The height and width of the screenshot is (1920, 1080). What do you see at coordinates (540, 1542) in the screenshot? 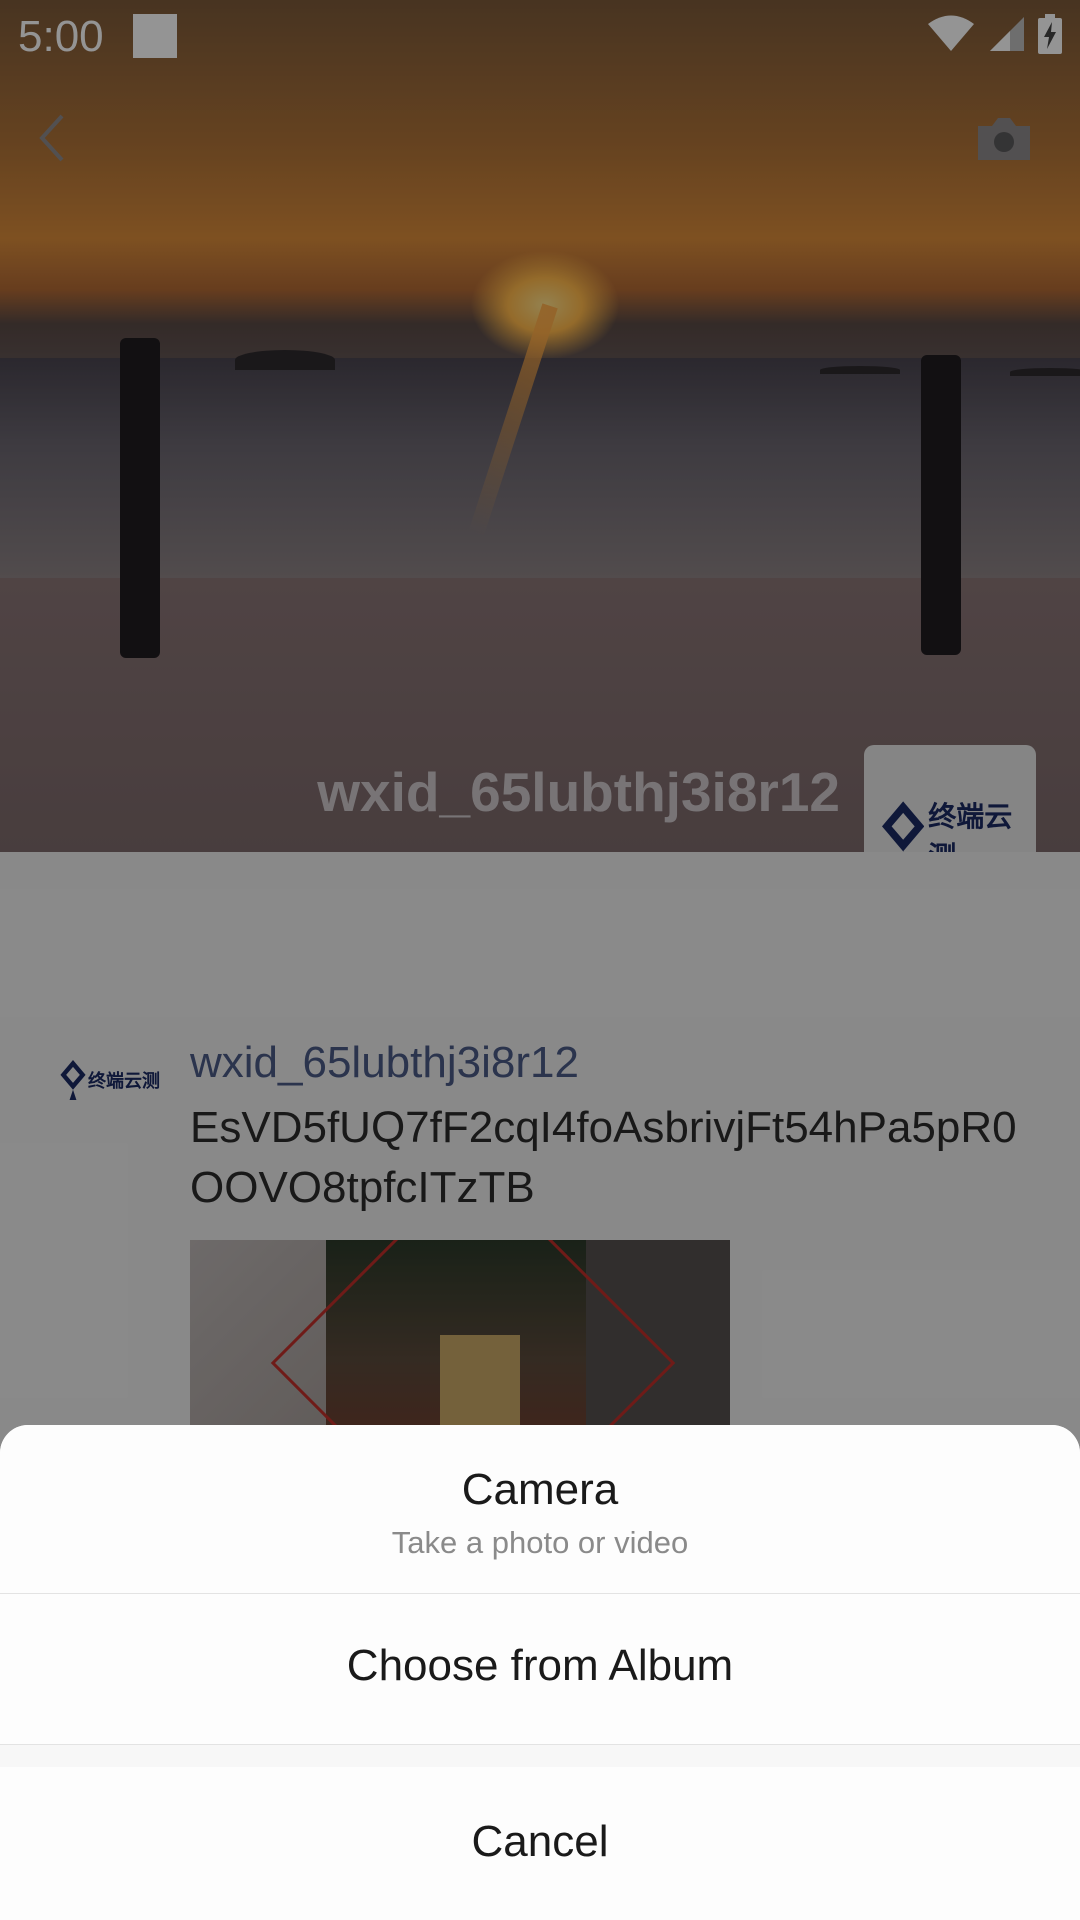
I see `camera-option-subtitle: Take a photo or video` at bounding box center [540, 1542].